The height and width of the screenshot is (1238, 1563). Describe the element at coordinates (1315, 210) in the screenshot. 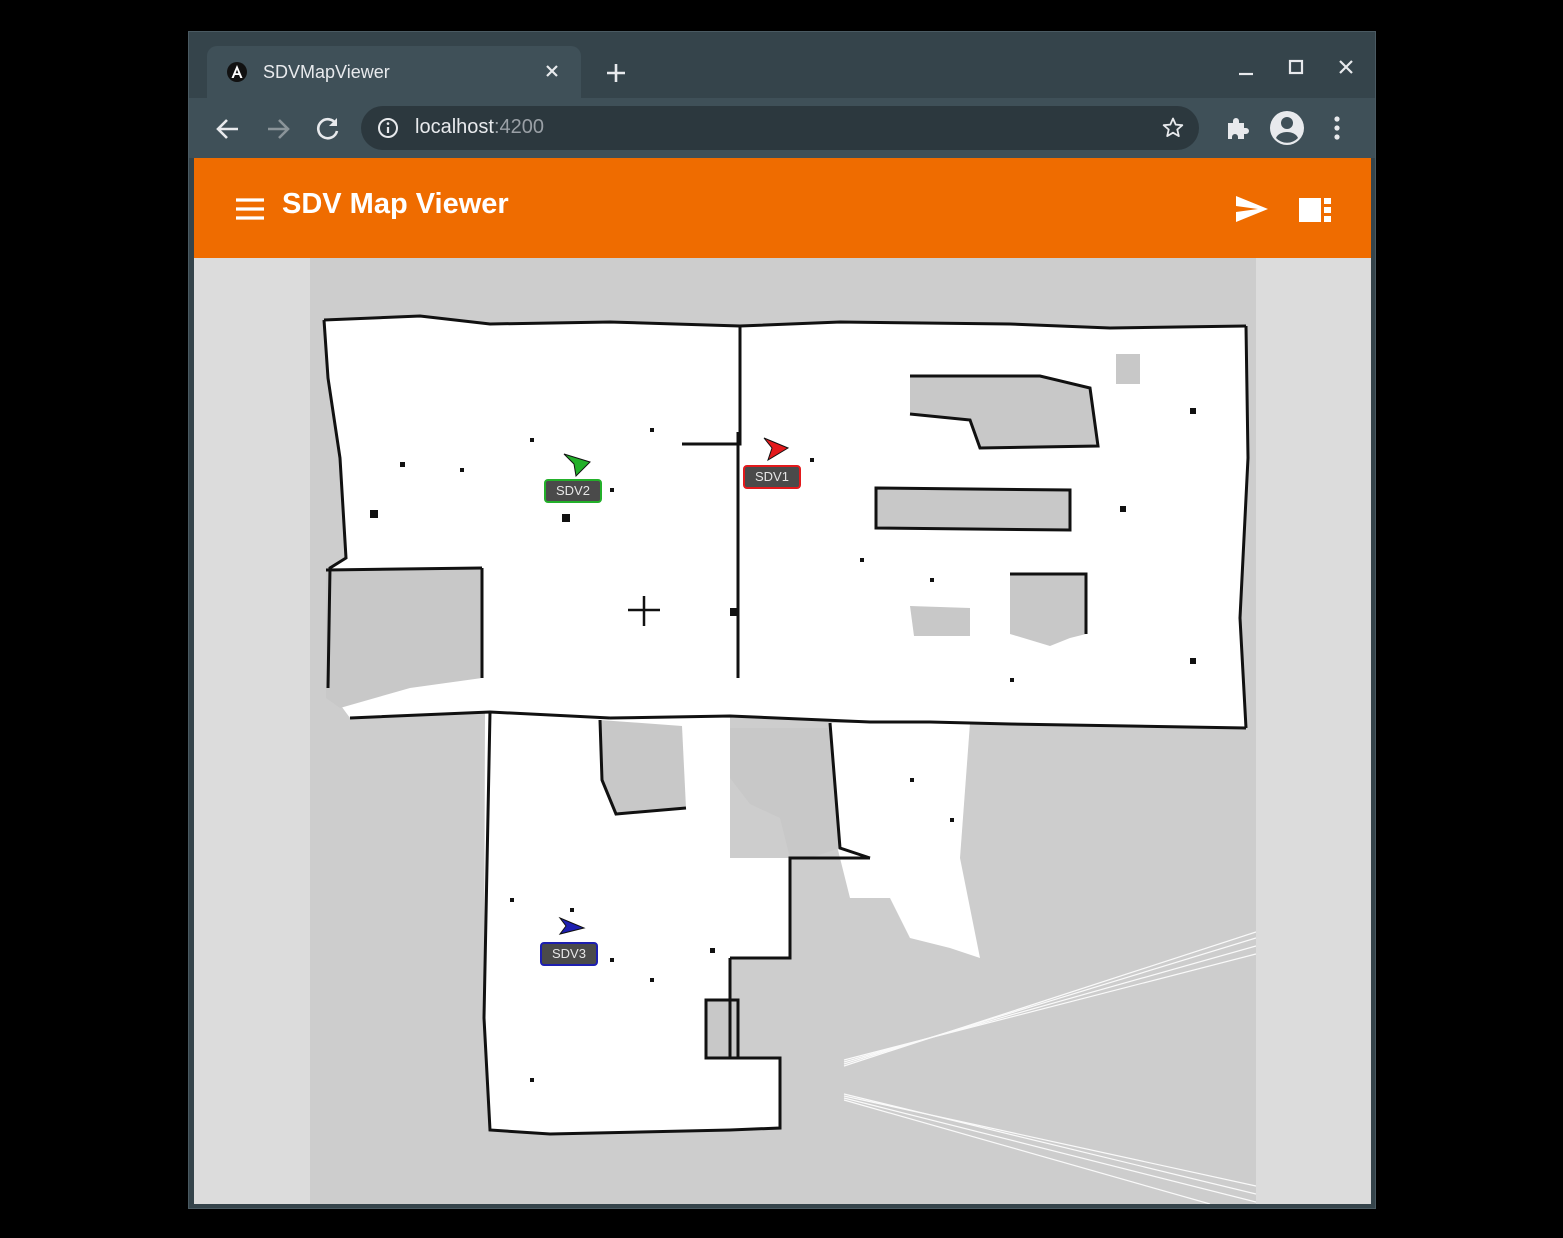

I see `side-panel-toggle-icon` at that location.